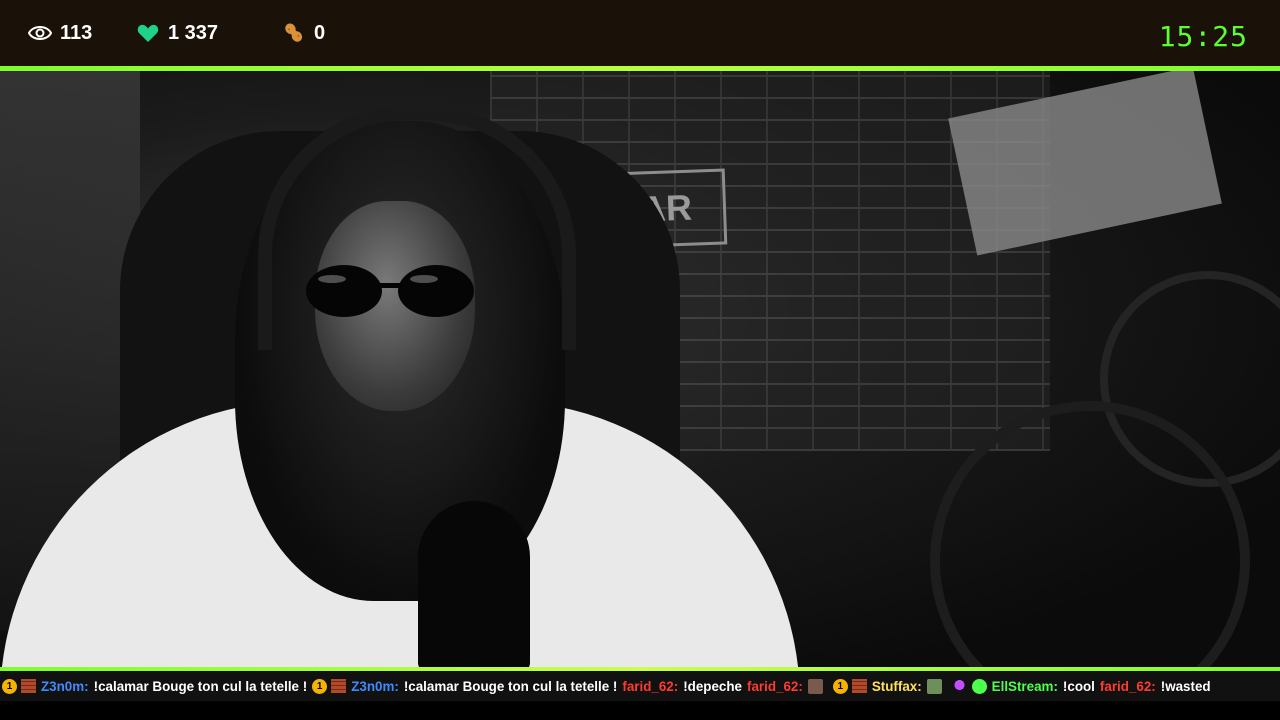 The image size is (1280, 720). I want to click on chat-username: Stuffax:, so click(896, 686).